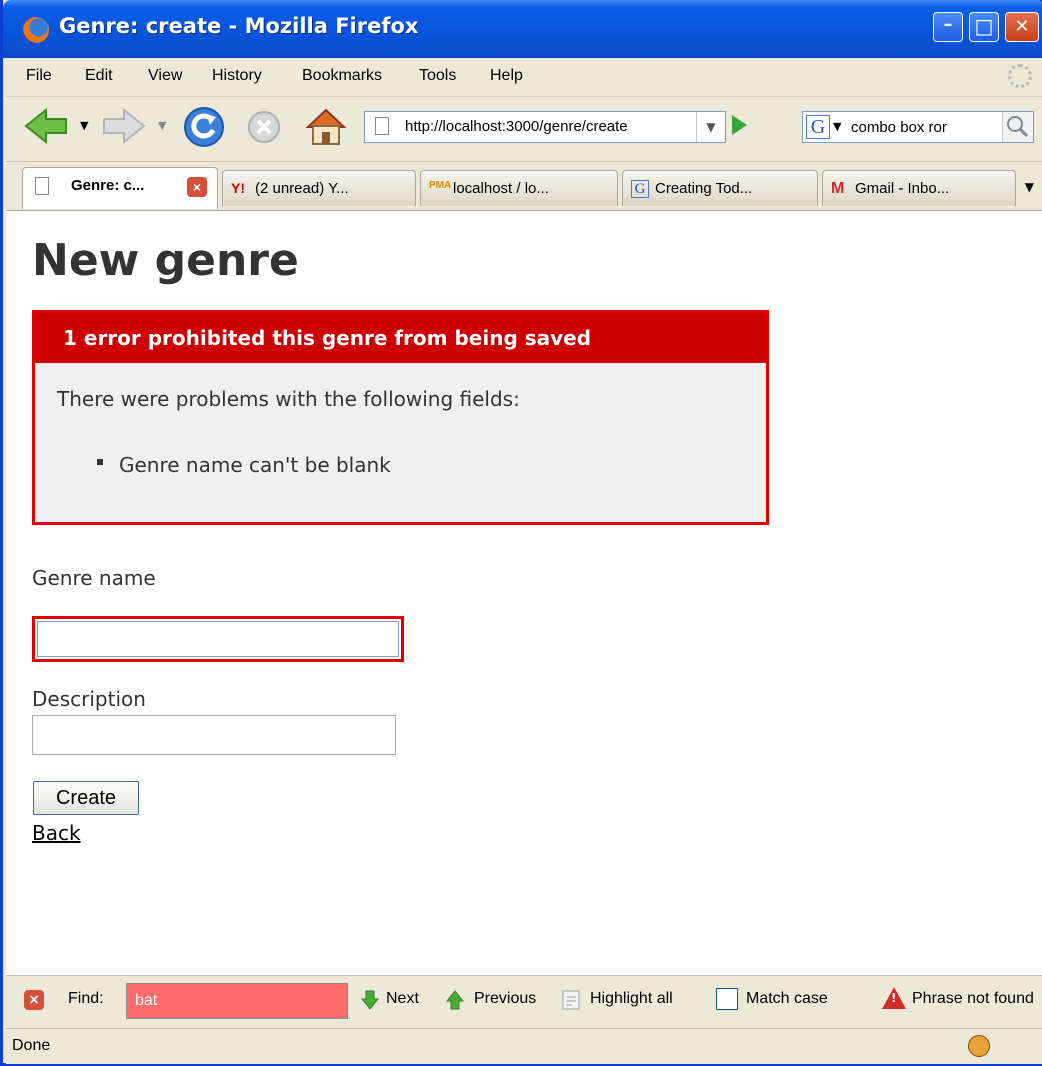 This screenshot has width=1042, height=1066. Describe the element at coordinates (727, 999) in the screenshot. I see `match-case-checkbox` at that location.